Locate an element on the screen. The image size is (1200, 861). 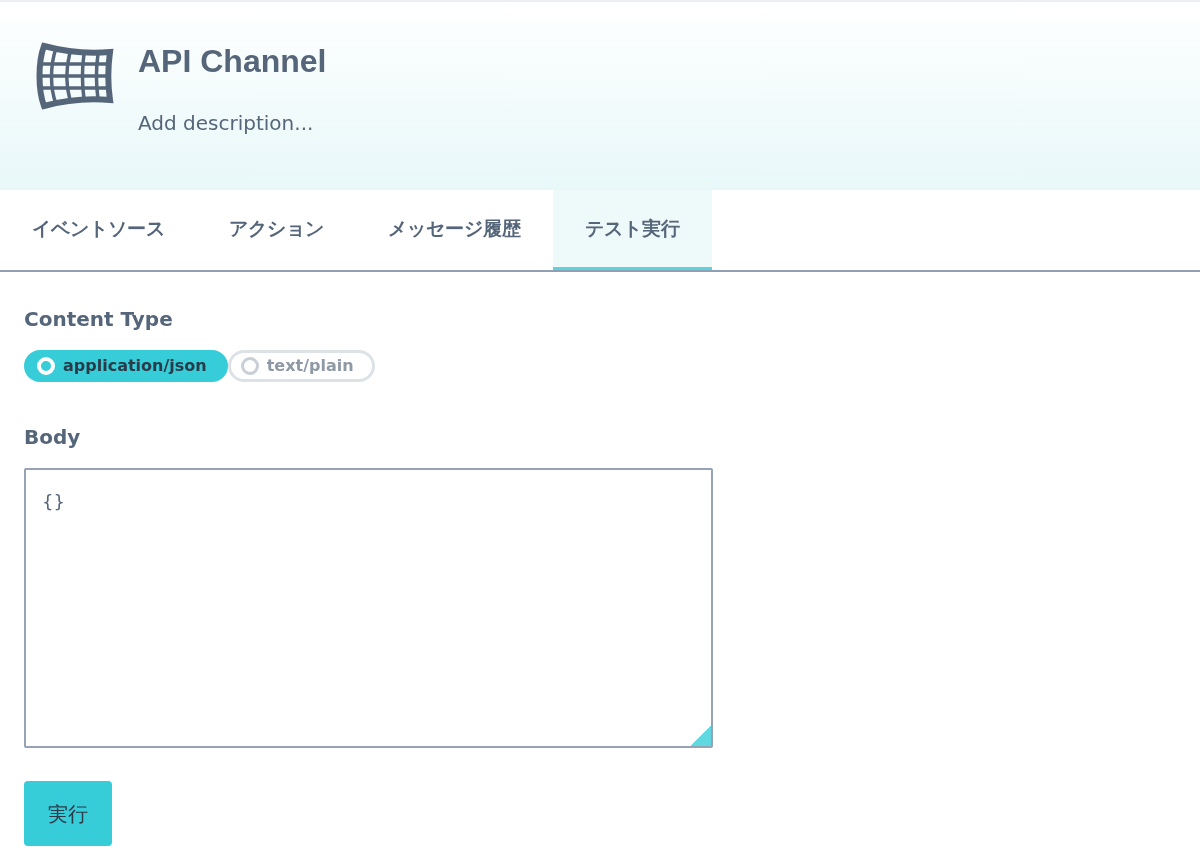
tab: テスト実行 is located at coordinates (632, 230).